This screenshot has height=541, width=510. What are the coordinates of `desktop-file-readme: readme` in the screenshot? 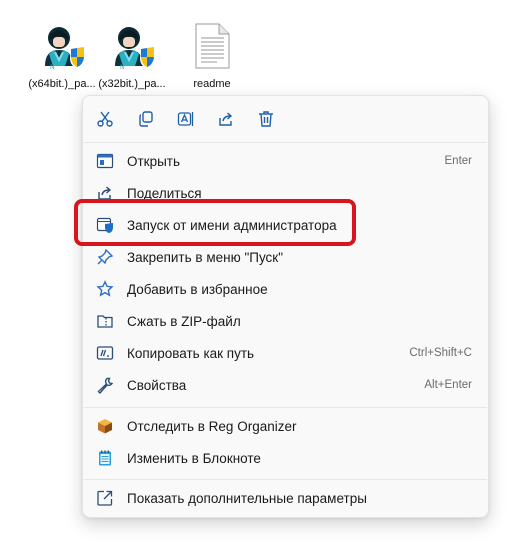 It's located at (212, 58).